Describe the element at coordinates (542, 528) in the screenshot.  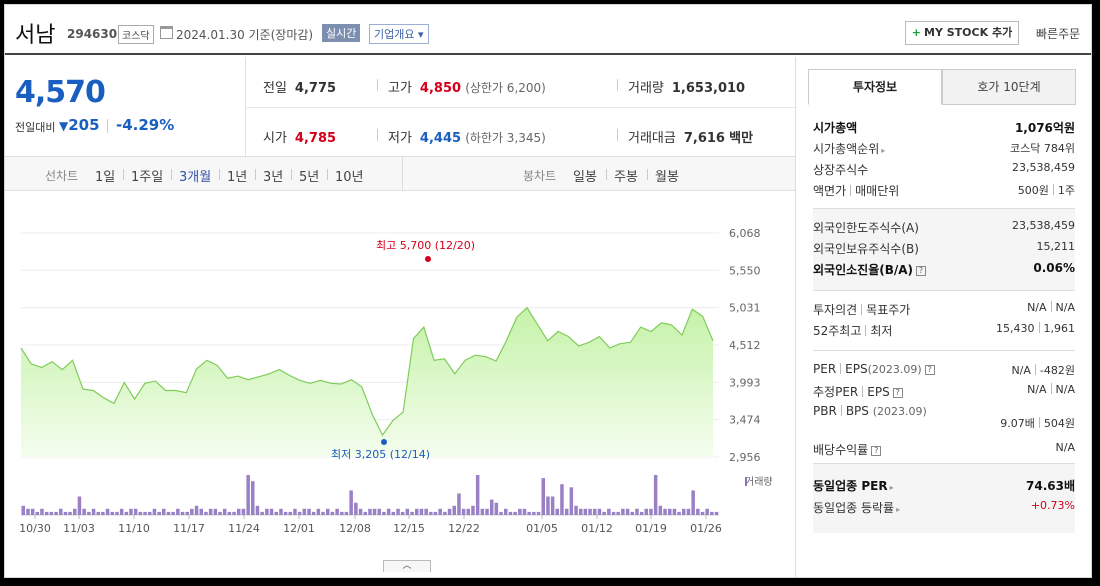
I see `x-tick-label: 01/05` at that location.